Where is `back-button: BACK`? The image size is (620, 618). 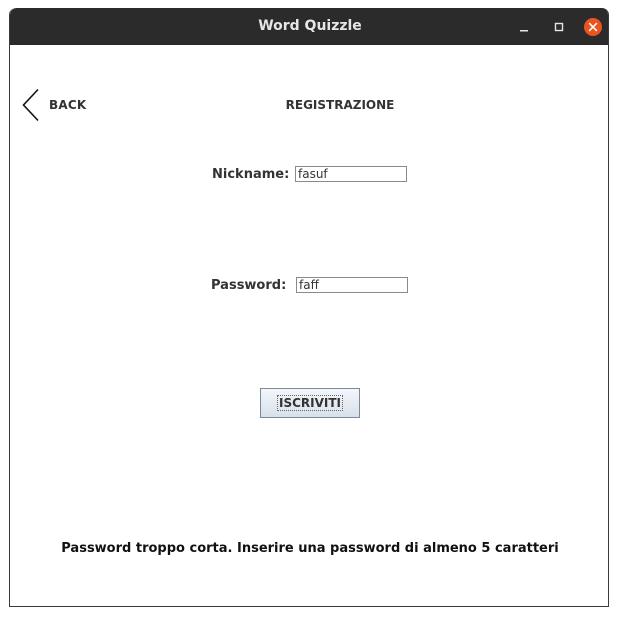
back-button: BACK is located at coordinates (53, 105).